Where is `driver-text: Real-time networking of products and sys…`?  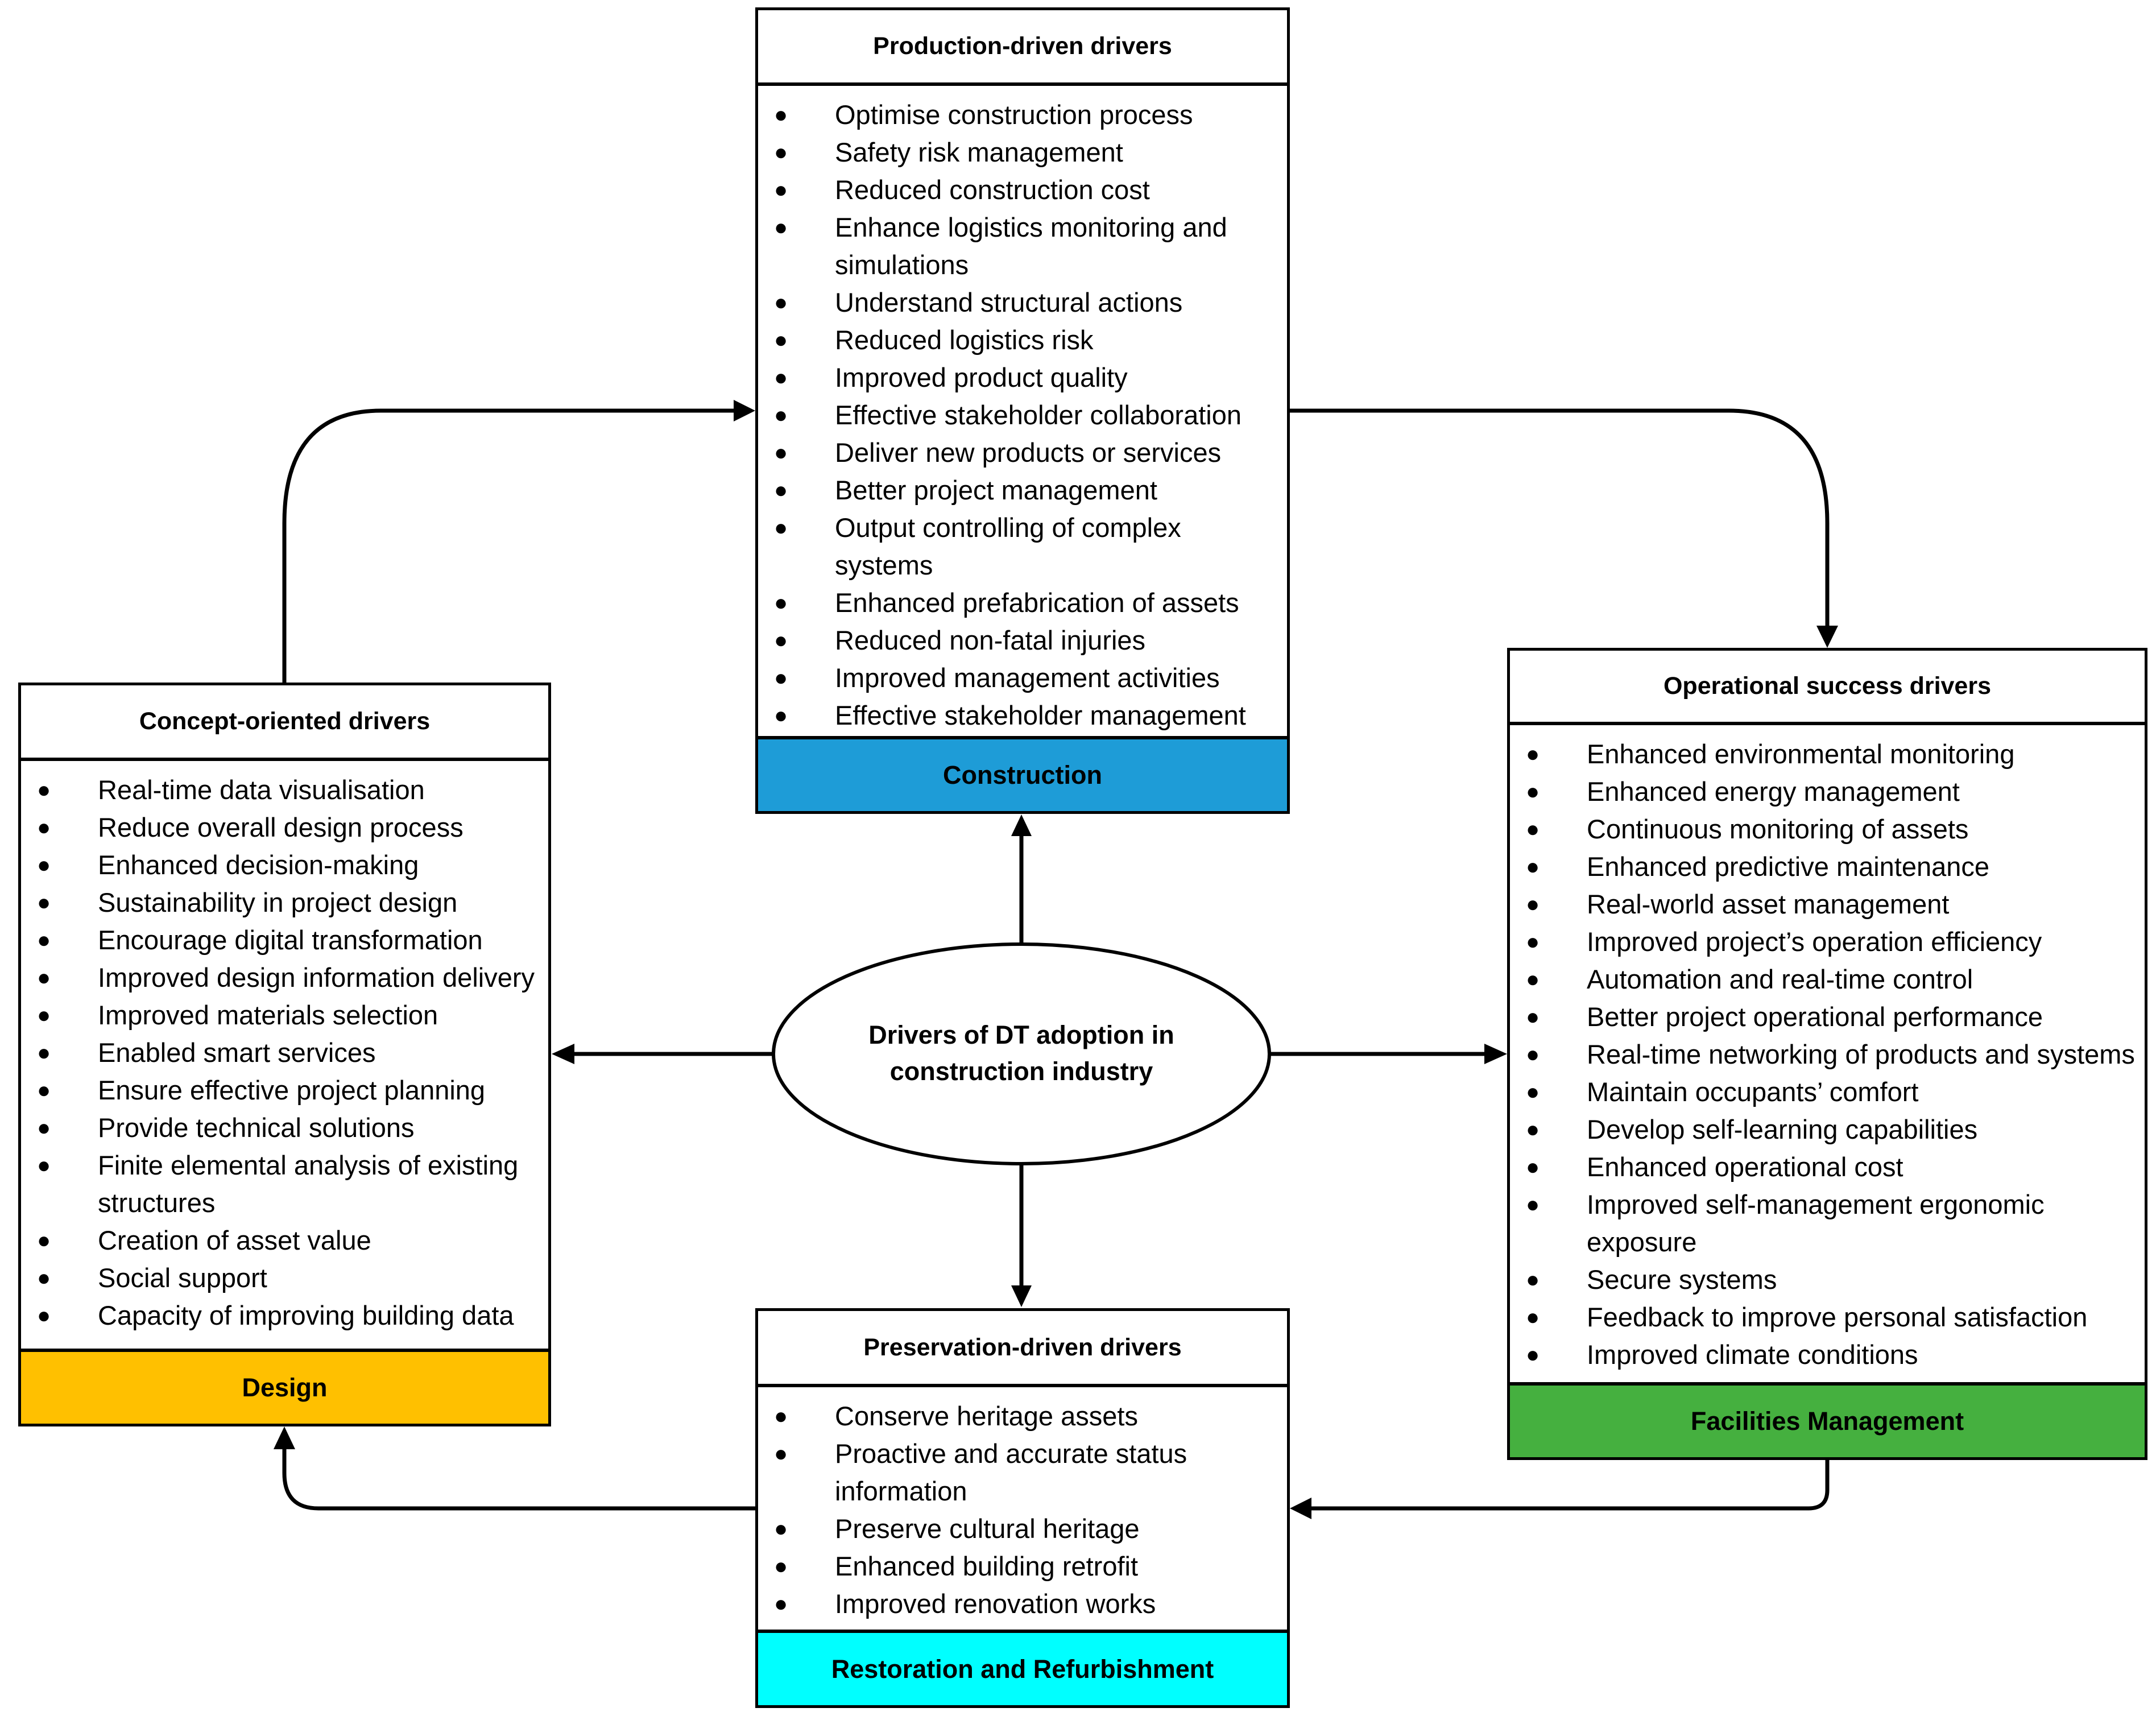
driver-text: Real-time networking of products and sys… is located at coordinates (1861, 1054).